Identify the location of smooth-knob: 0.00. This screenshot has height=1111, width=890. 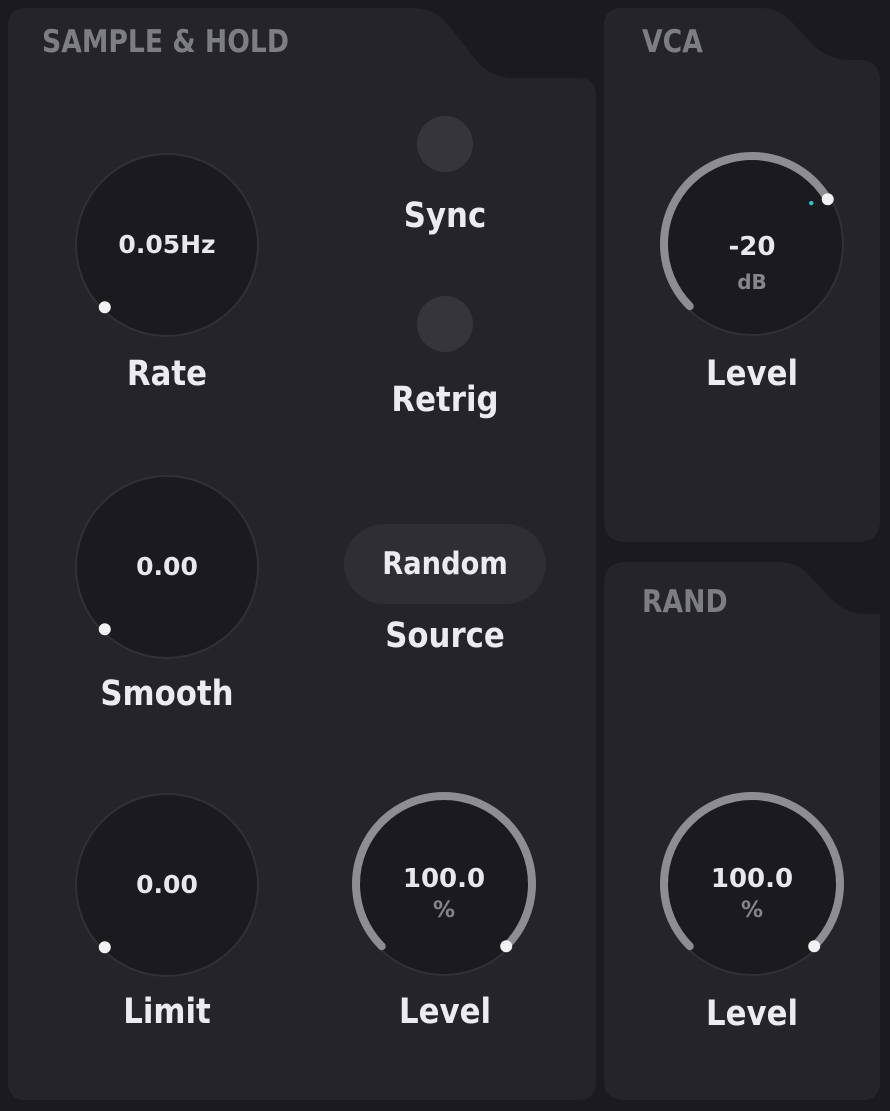
(167, 567).